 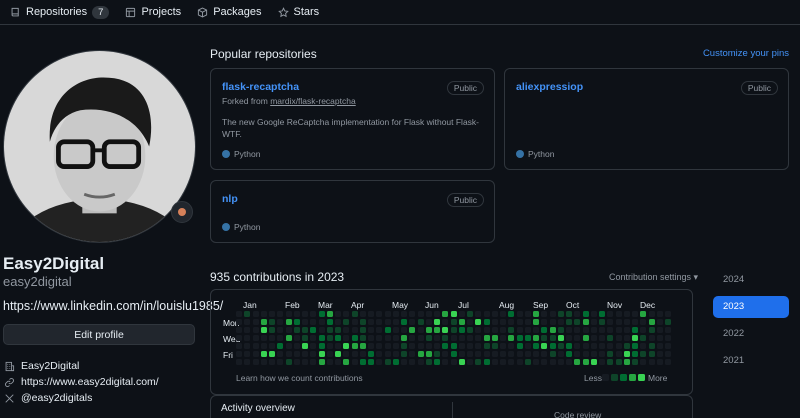 What do you see at coordinates (182, 212) in the screenshot?
I see `status-emoji-button` at bounding box center [182, 212].